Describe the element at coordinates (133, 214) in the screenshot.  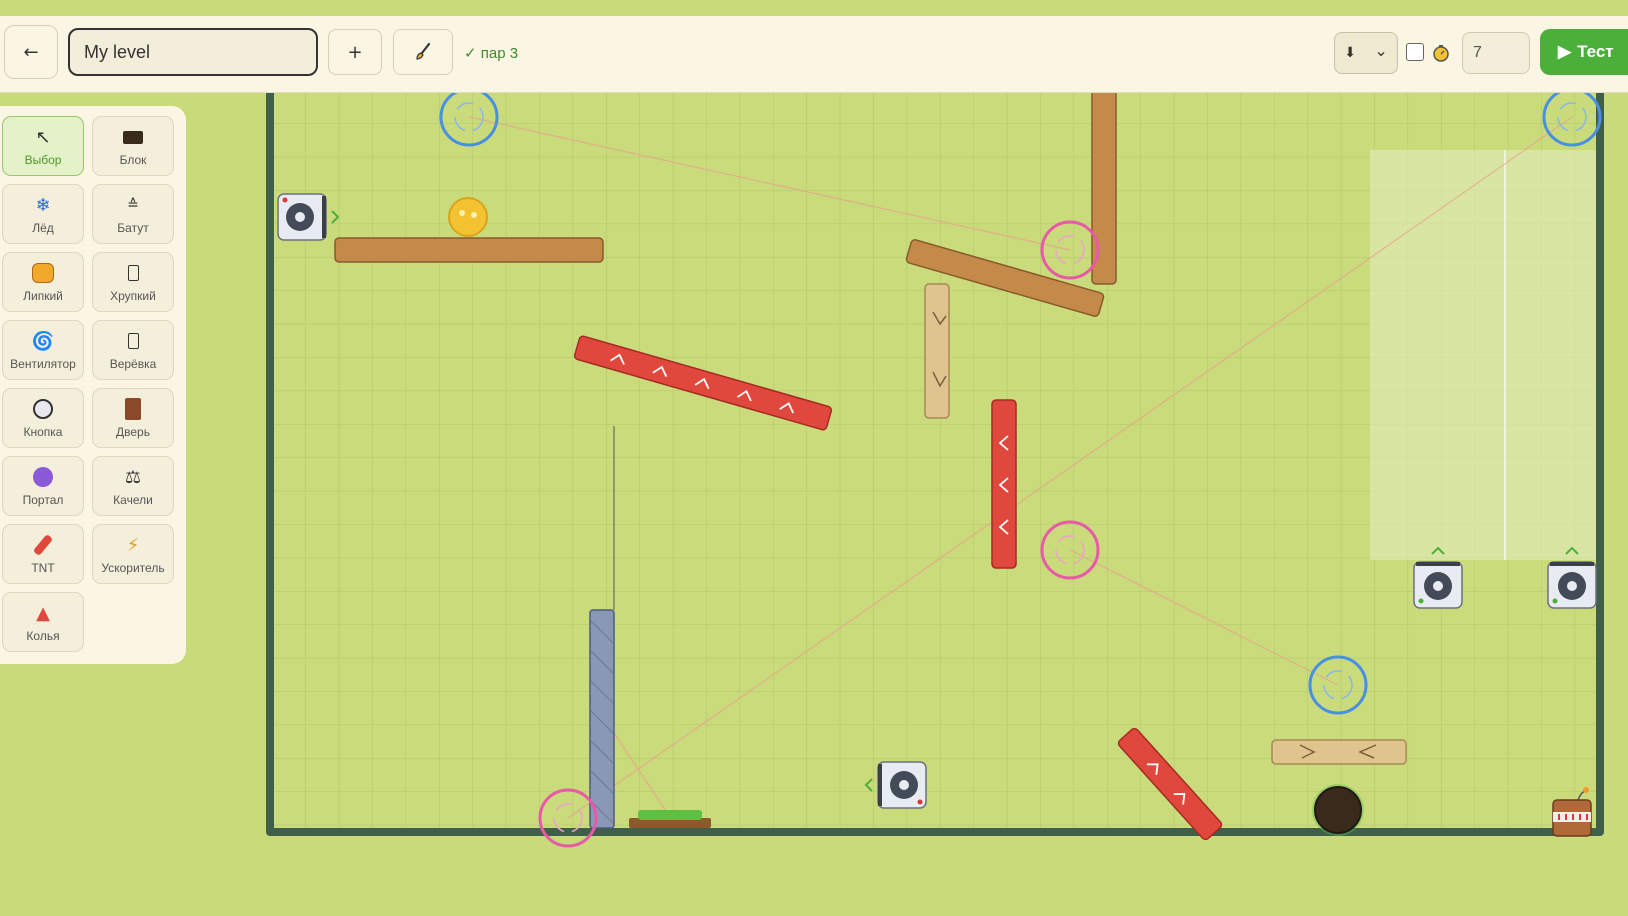
I see `tool-trampoline: ≙ Батут` at that location.